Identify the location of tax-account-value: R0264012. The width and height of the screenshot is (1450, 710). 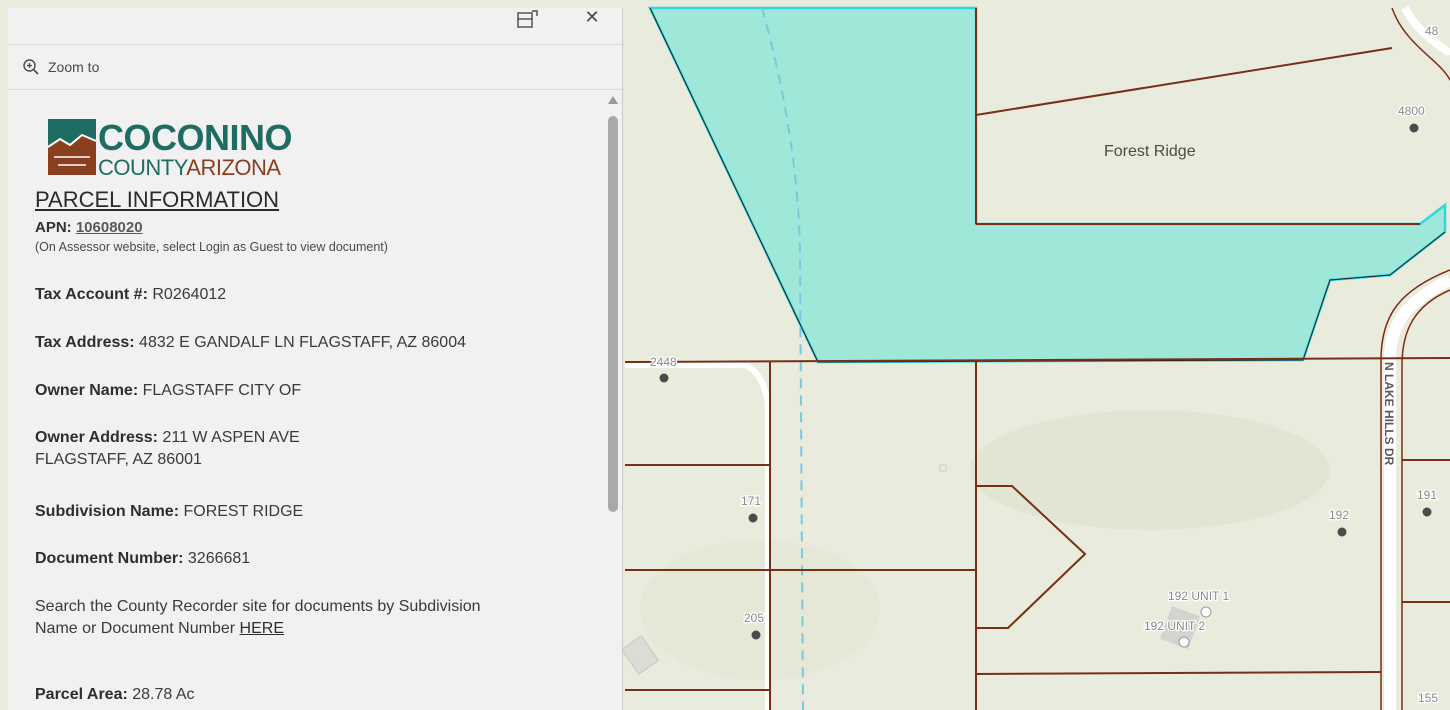
(189, 294).